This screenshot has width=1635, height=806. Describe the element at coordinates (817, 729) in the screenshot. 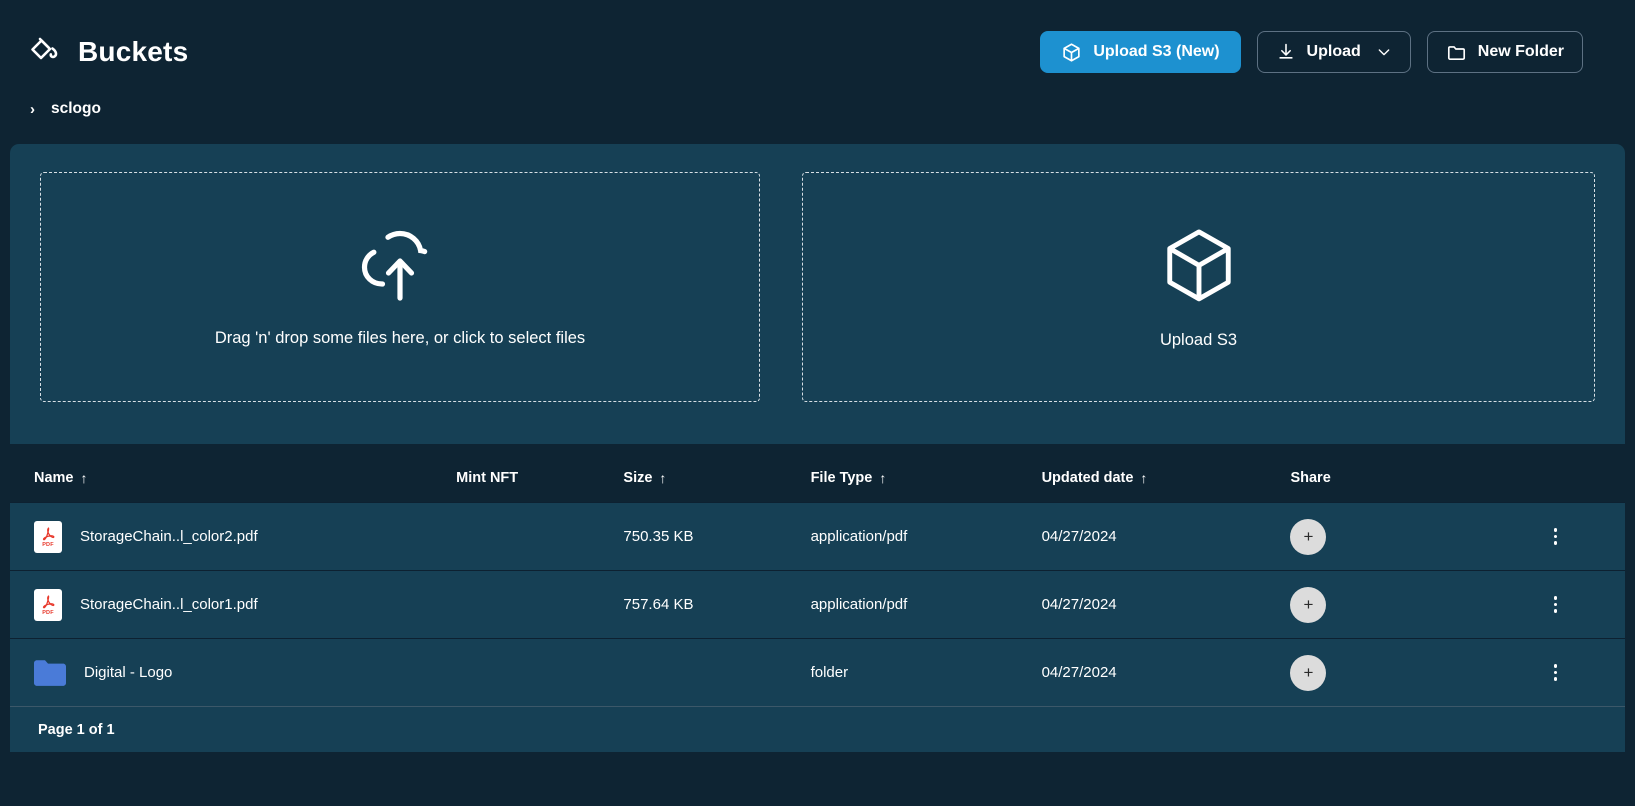

I see `table-footer: Page 1 of 1` at that location.